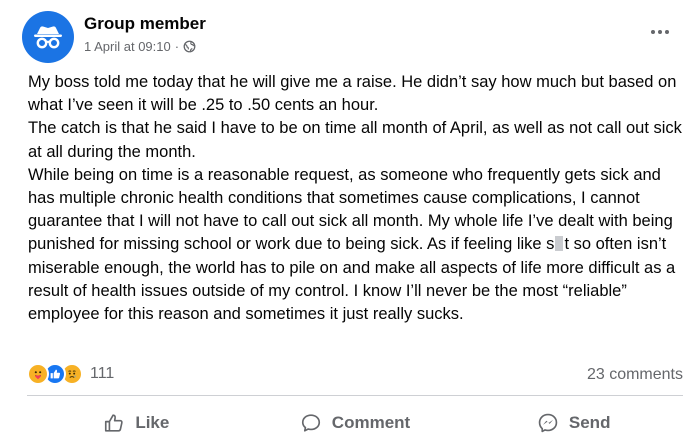 The height and width of the screenshot is (447, 700). I want to click on like-button: Like, so click(136, 423).